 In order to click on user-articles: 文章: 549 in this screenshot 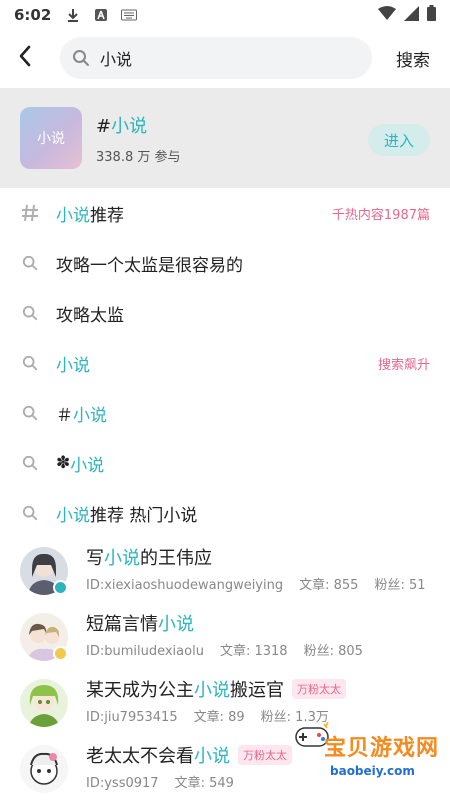, I will do `click(204, 783)`.